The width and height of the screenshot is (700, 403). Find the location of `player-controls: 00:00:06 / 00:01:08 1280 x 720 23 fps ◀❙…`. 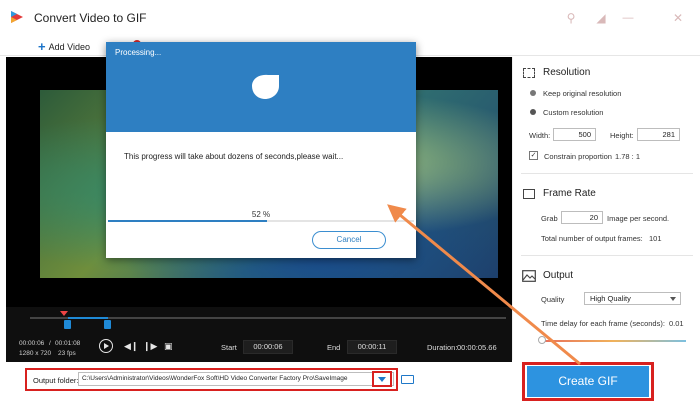

player-controls: 00:00:06 / 00:01:08 1280 x 720 23 fps ◀❙… is located at coordinates (259, 334).